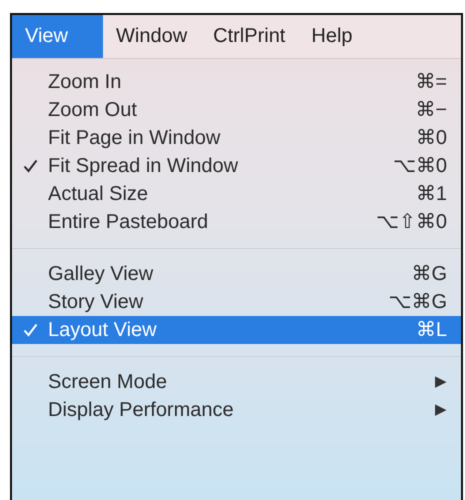 The width and height of the screenshot is (465, 500). I want to click on menu-item: Story View ⌥⌘G, so click(236, 302).